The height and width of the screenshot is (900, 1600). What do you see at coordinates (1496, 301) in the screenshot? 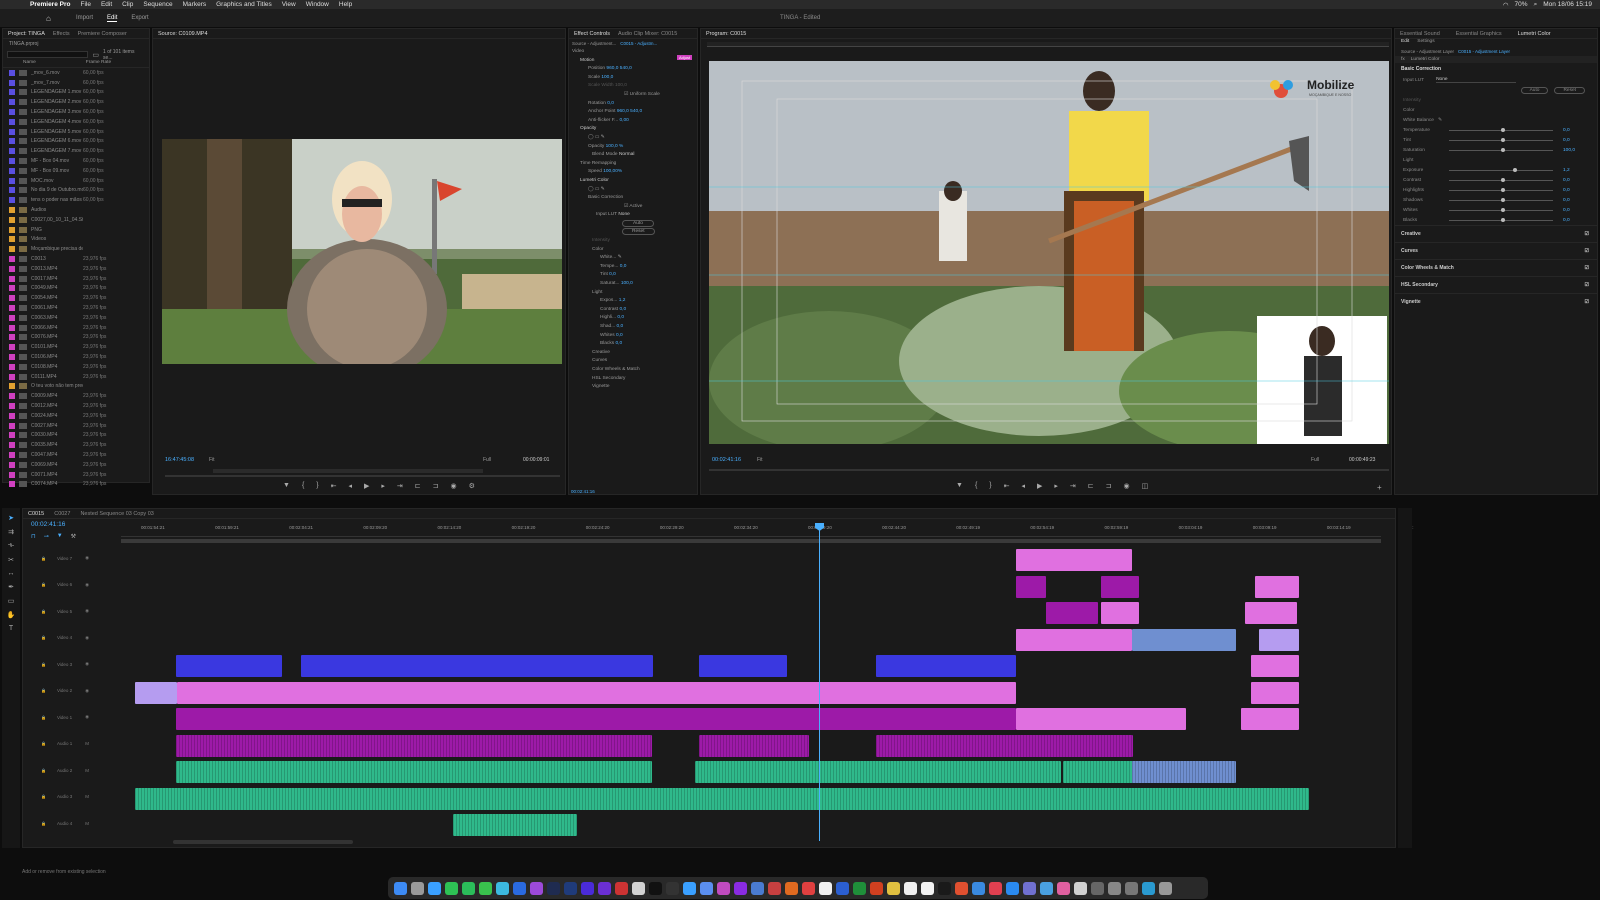
I see `lumetri-section-header: Vignette ☑` at bounding box center [1496, 301].